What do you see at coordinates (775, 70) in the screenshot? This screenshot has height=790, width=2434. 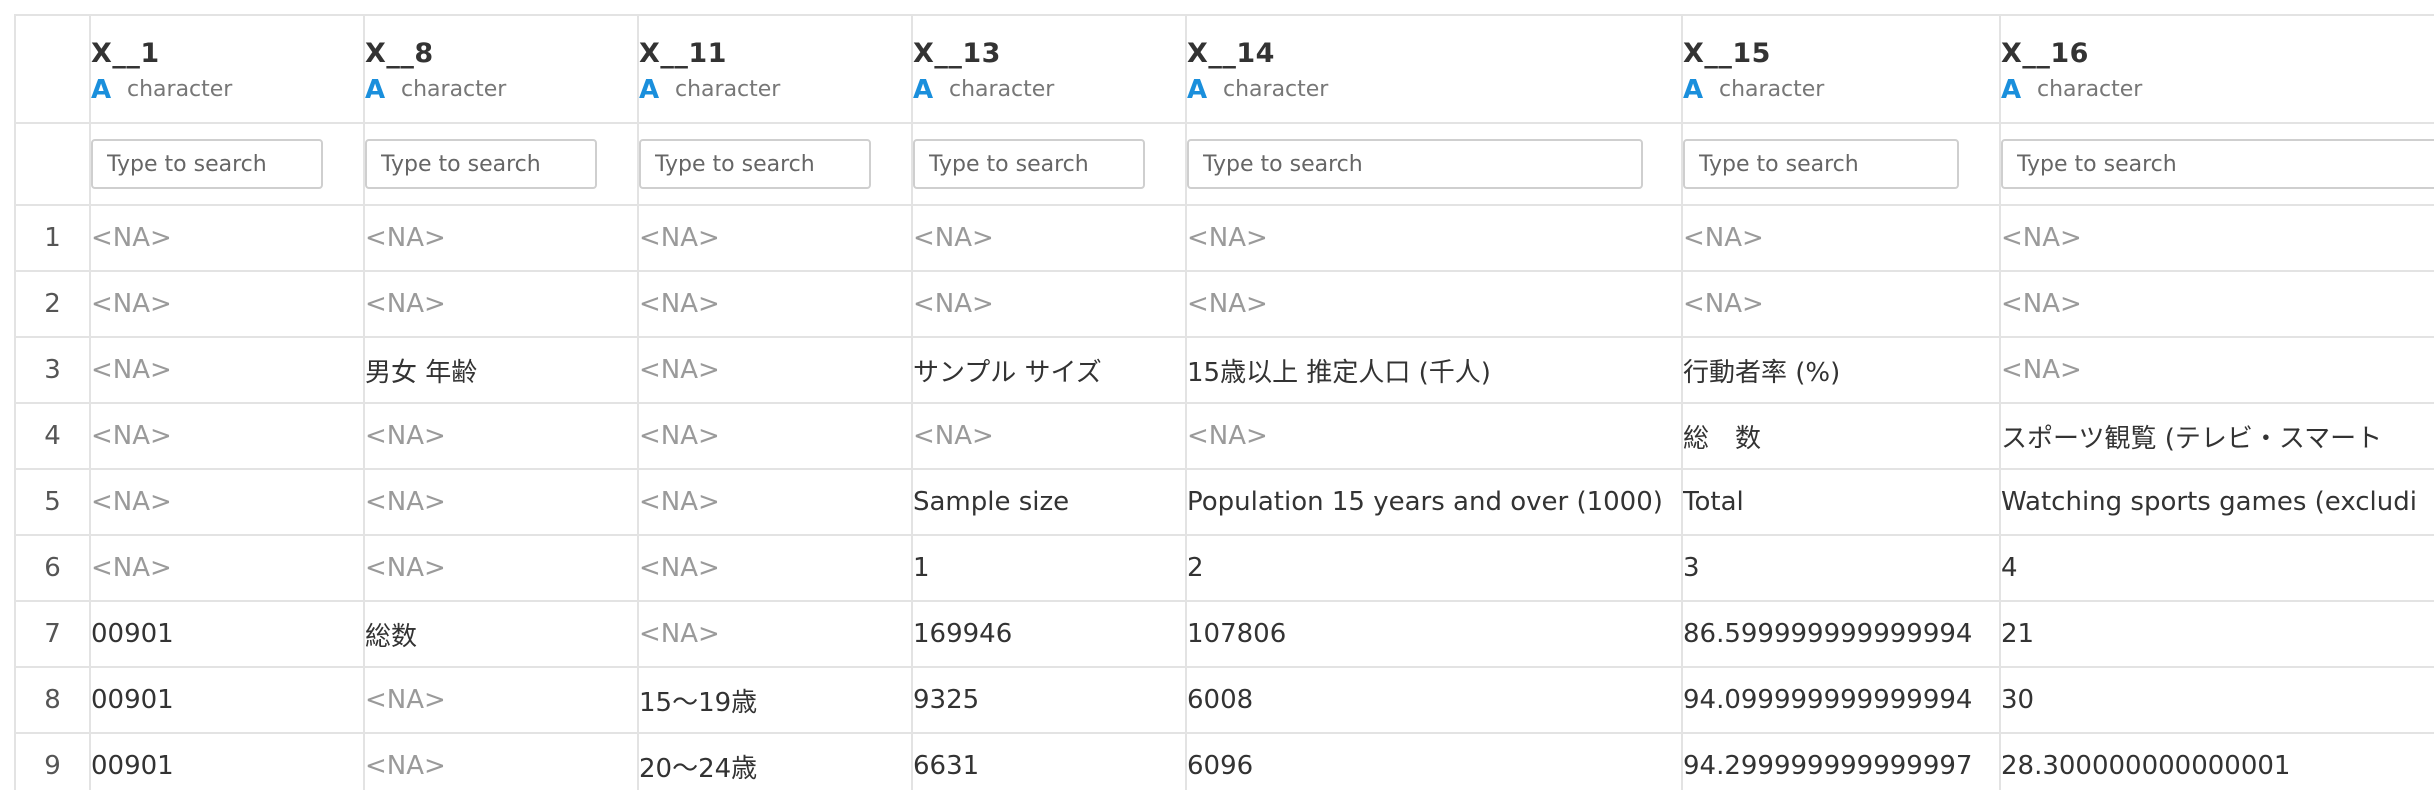 I see `column-header-x11: X__11 Acharacter` at bounding box center [775, 70].